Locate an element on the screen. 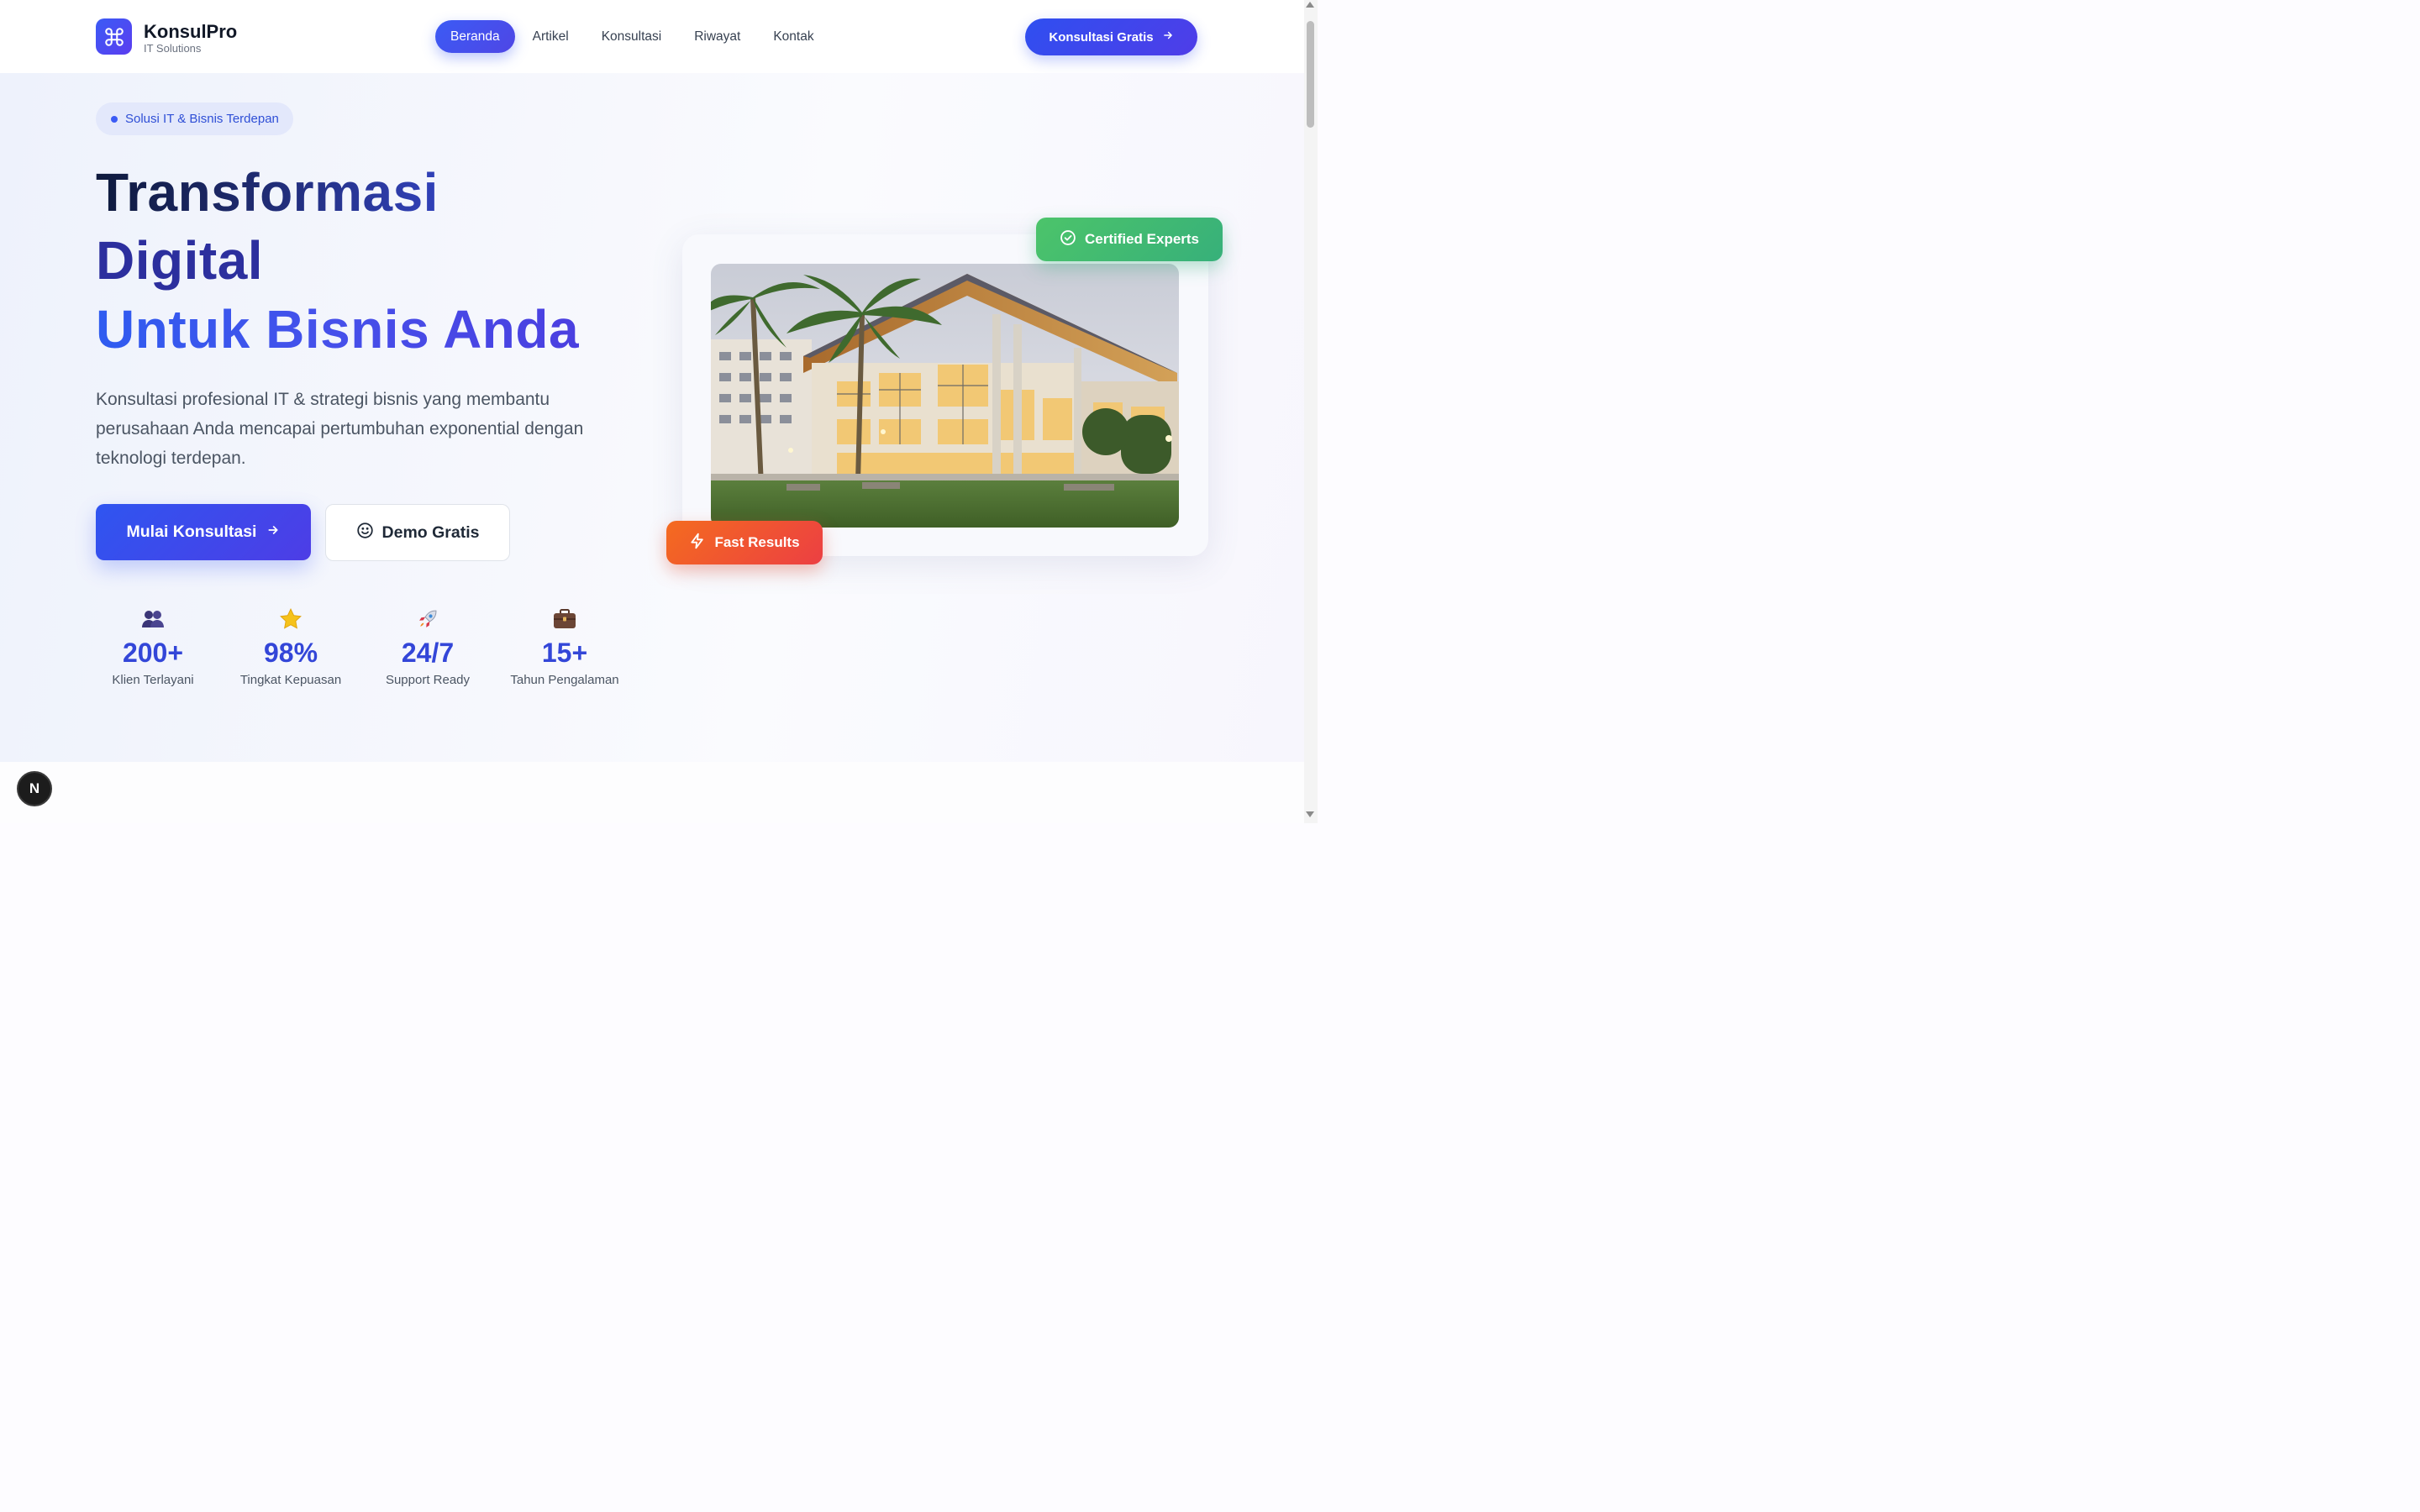 This screenshot has height=1512, width=2420. hero-title-line-2: Digital is located at coordinates (180, 260).